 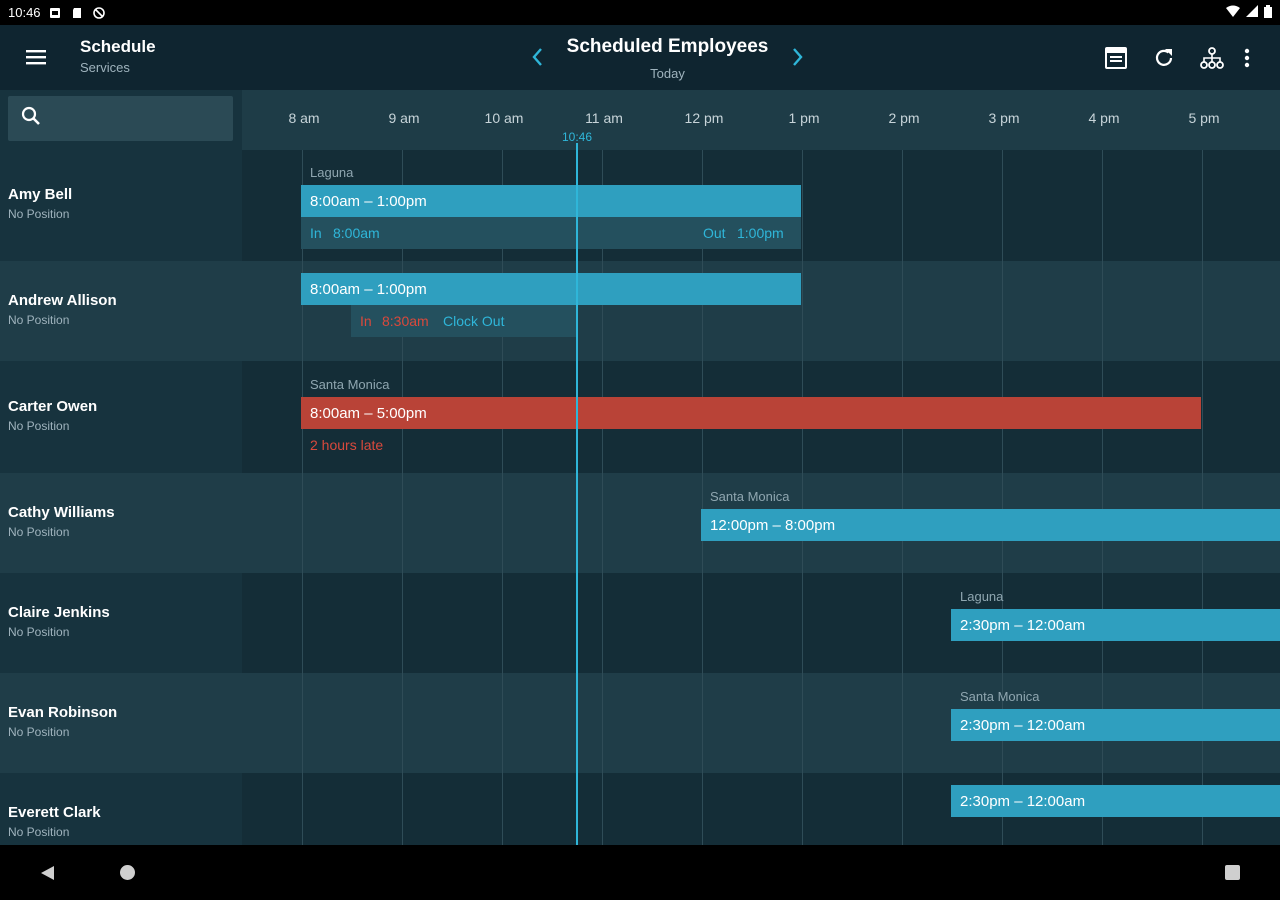 What do you see at coordinates (704, 118) in the screenshot?
I see `hour-label: 12 pm` at bounding box center [704, 118].